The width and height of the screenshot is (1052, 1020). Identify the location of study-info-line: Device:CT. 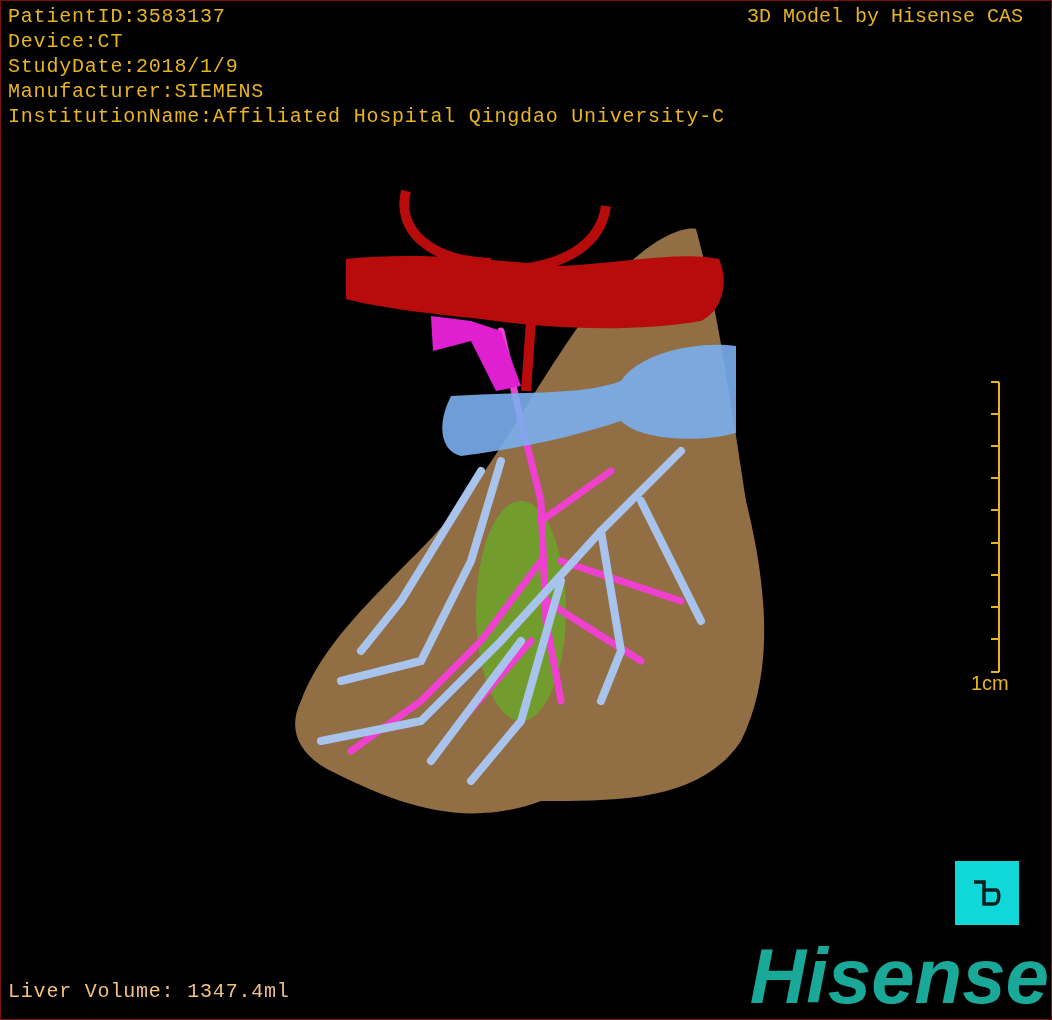
(66, 41).